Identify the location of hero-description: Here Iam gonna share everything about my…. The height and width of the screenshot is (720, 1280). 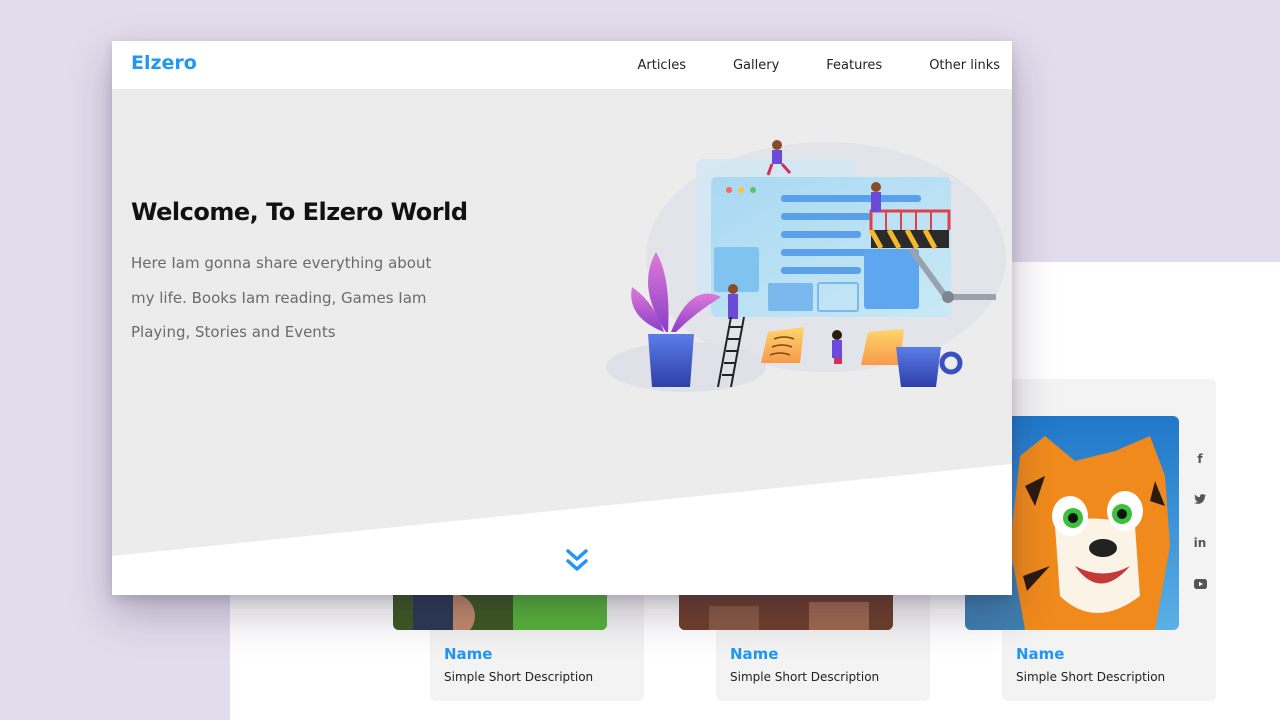
(281, 297).